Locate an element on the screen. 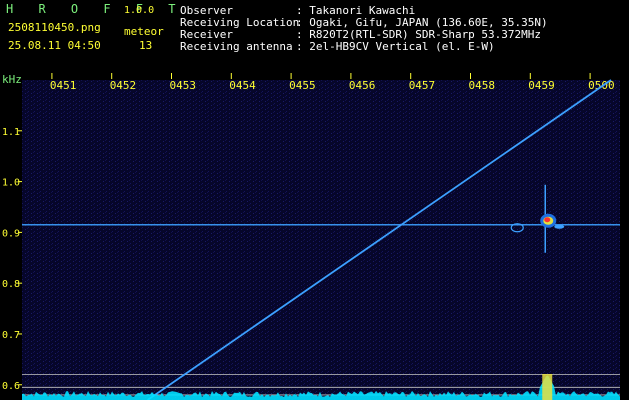 Image resolution: width=629 pixels, height=400 pixels. x-tick-label: 0457 is located at coordinates (422, 85).